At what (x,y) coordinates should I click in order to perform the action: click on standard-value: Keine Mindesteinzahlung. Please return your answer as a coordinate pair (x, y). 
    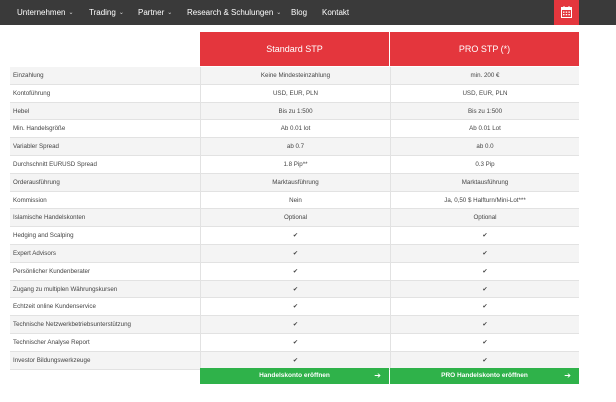
    Looking at the image, I should click on (295, 75).